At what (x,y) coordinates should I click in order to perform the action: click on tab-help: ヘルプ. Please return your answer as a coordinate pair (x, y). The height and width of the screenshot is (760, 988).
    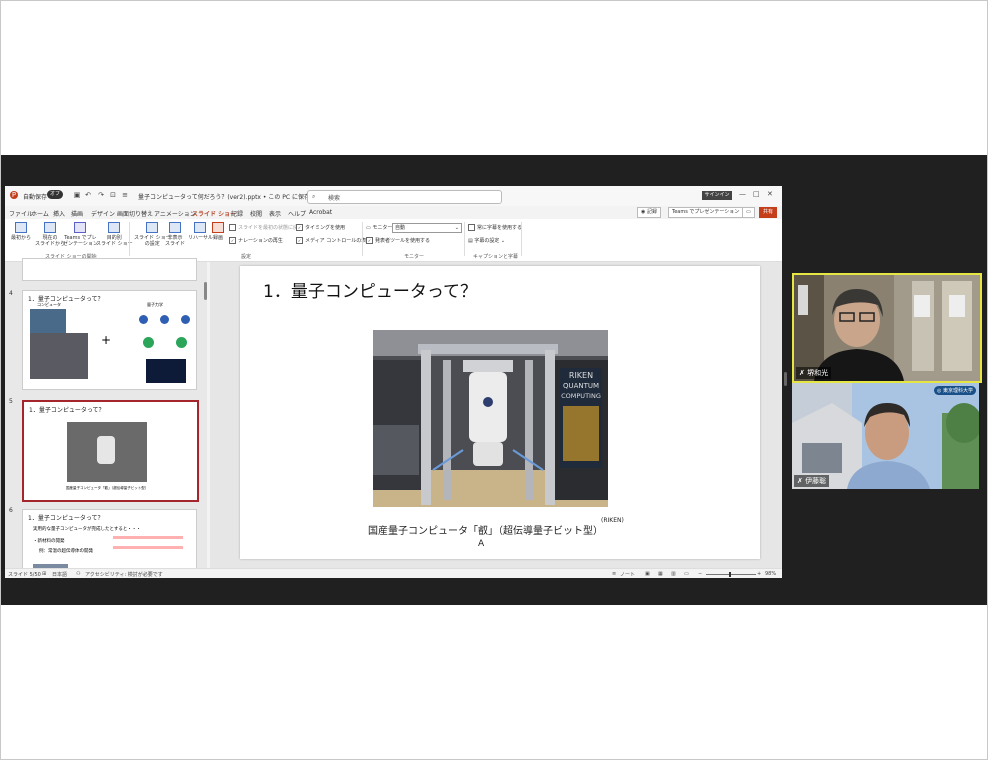
    Looking at the image, I should click on (297, 213).